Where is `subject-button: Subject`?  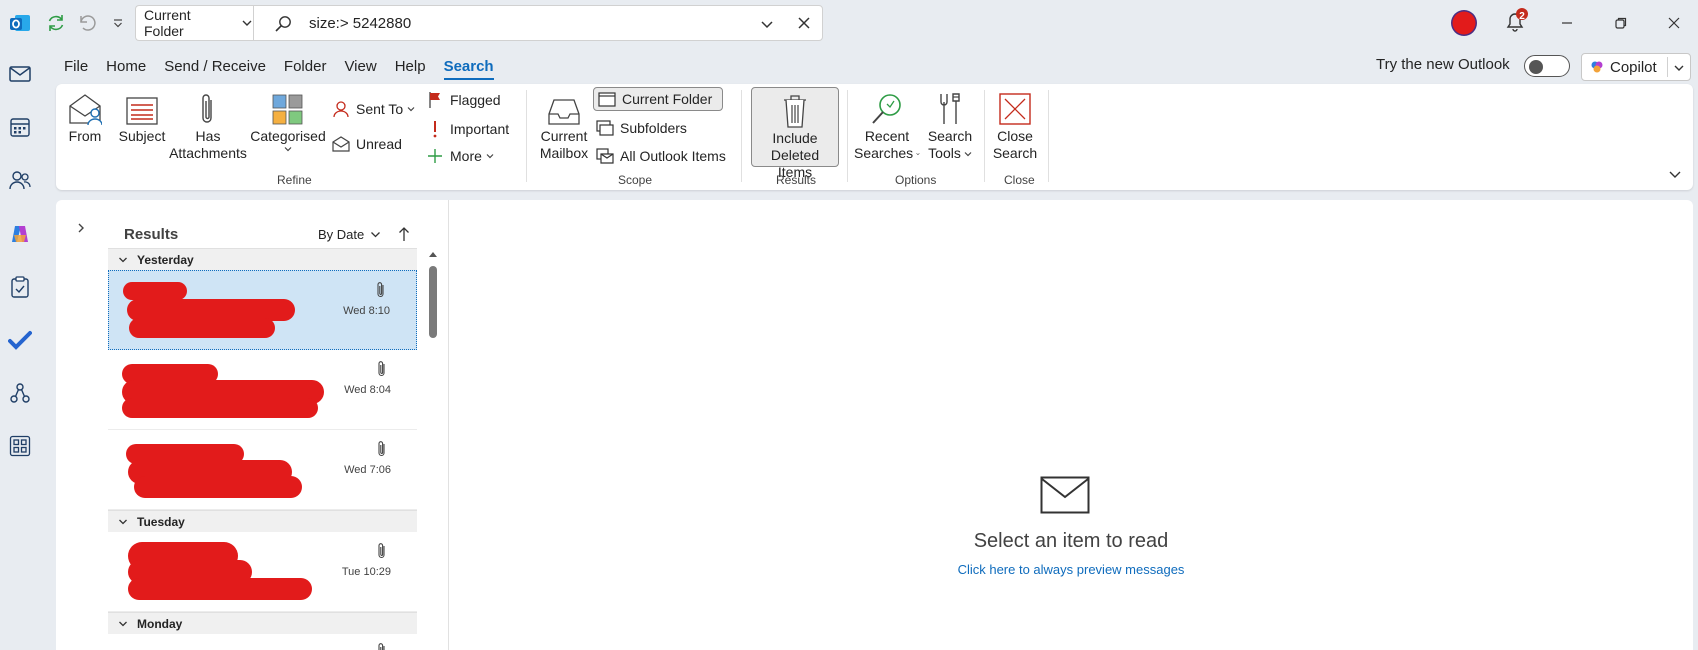
subject-button: Subject is located at coordinates (142, 116).